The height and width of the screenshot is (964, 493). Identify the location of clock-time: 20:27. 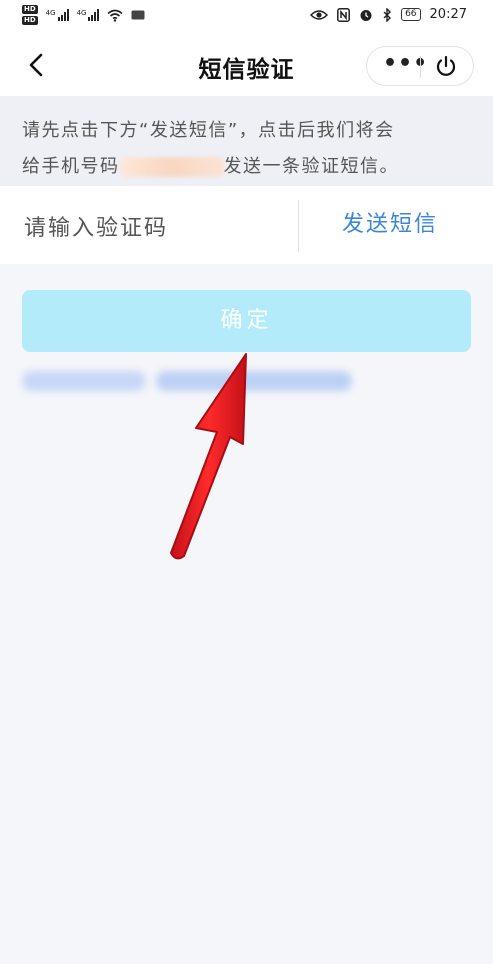
(448, 14).